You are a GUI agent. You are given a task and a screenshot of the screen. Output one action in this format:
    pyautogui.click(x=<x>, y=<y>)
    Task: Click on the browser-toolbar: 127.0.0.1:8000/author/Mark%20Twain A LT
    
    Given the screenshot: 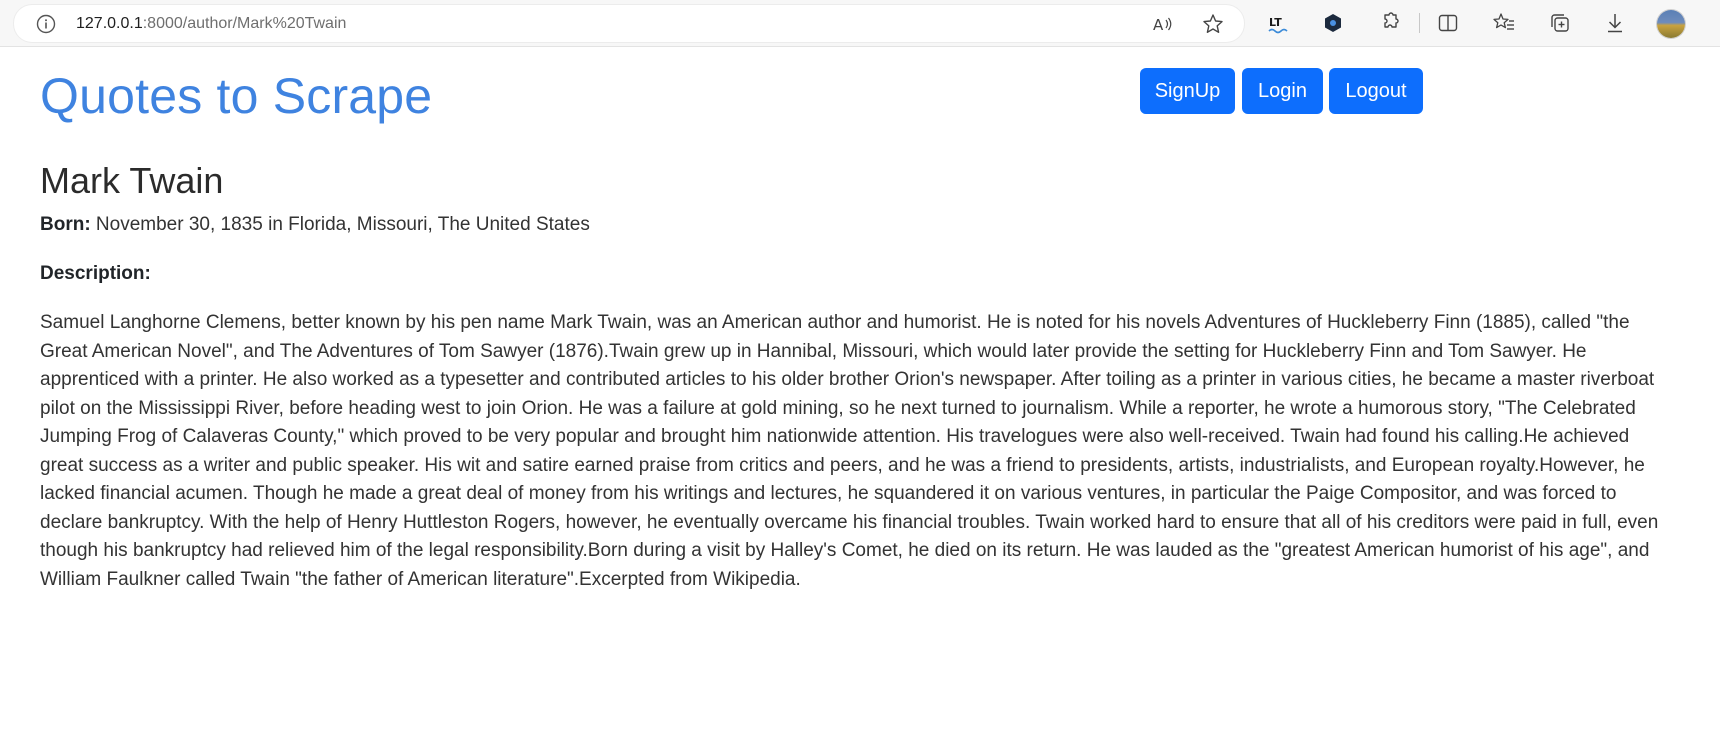 What is the action you would take?
    pyautogui.click(x=860, y=23)
    